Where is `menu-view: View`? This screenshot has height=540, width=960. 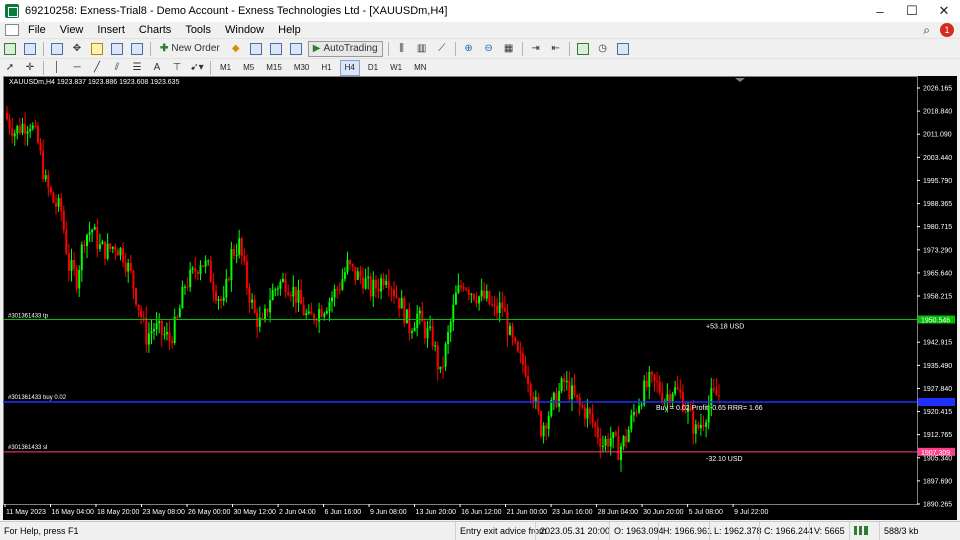
menu-view: View is located at coordinates (72, 30).